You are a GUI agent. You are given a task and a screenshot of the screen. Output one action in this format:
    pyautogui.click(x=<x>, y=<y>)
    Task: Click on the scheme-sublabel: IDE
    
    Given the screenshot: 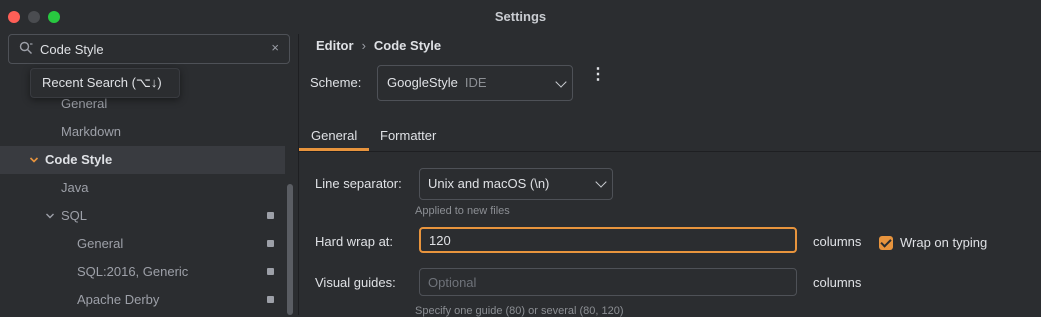 What is the action you would take?
    pyautogui.click(x=475, y=82)
    